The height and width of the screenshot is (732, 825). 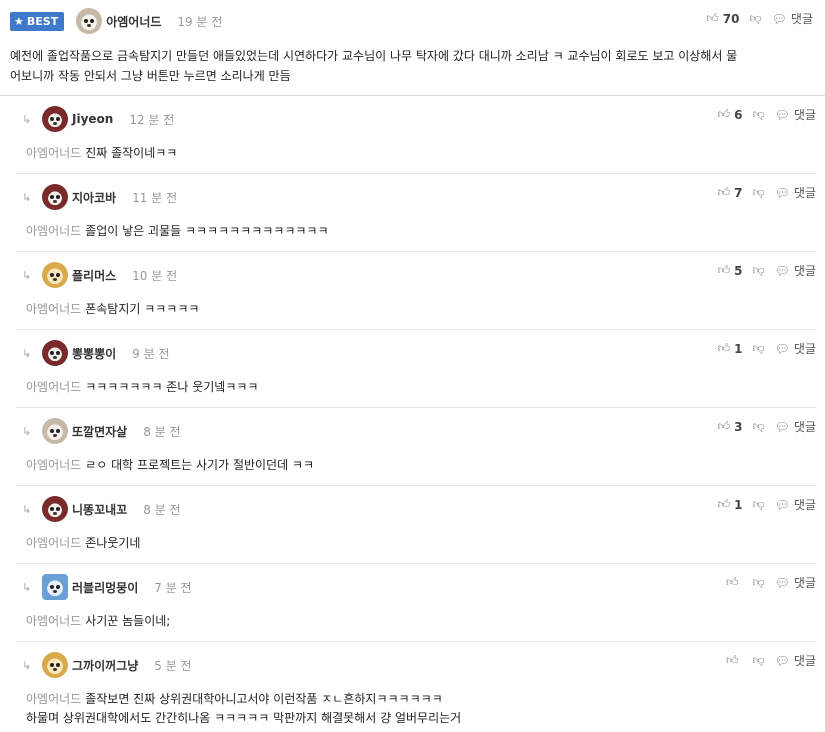 What do you see at coordinates (152, 119) in the screenshot?
I see `timestamp: 12 분 전` at bounding box center [152, 119].